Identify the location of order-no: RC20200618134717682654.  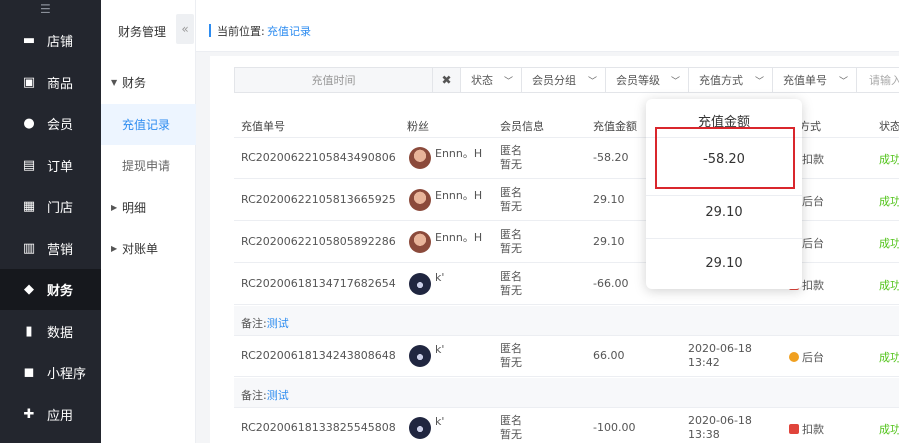
(318, 283).